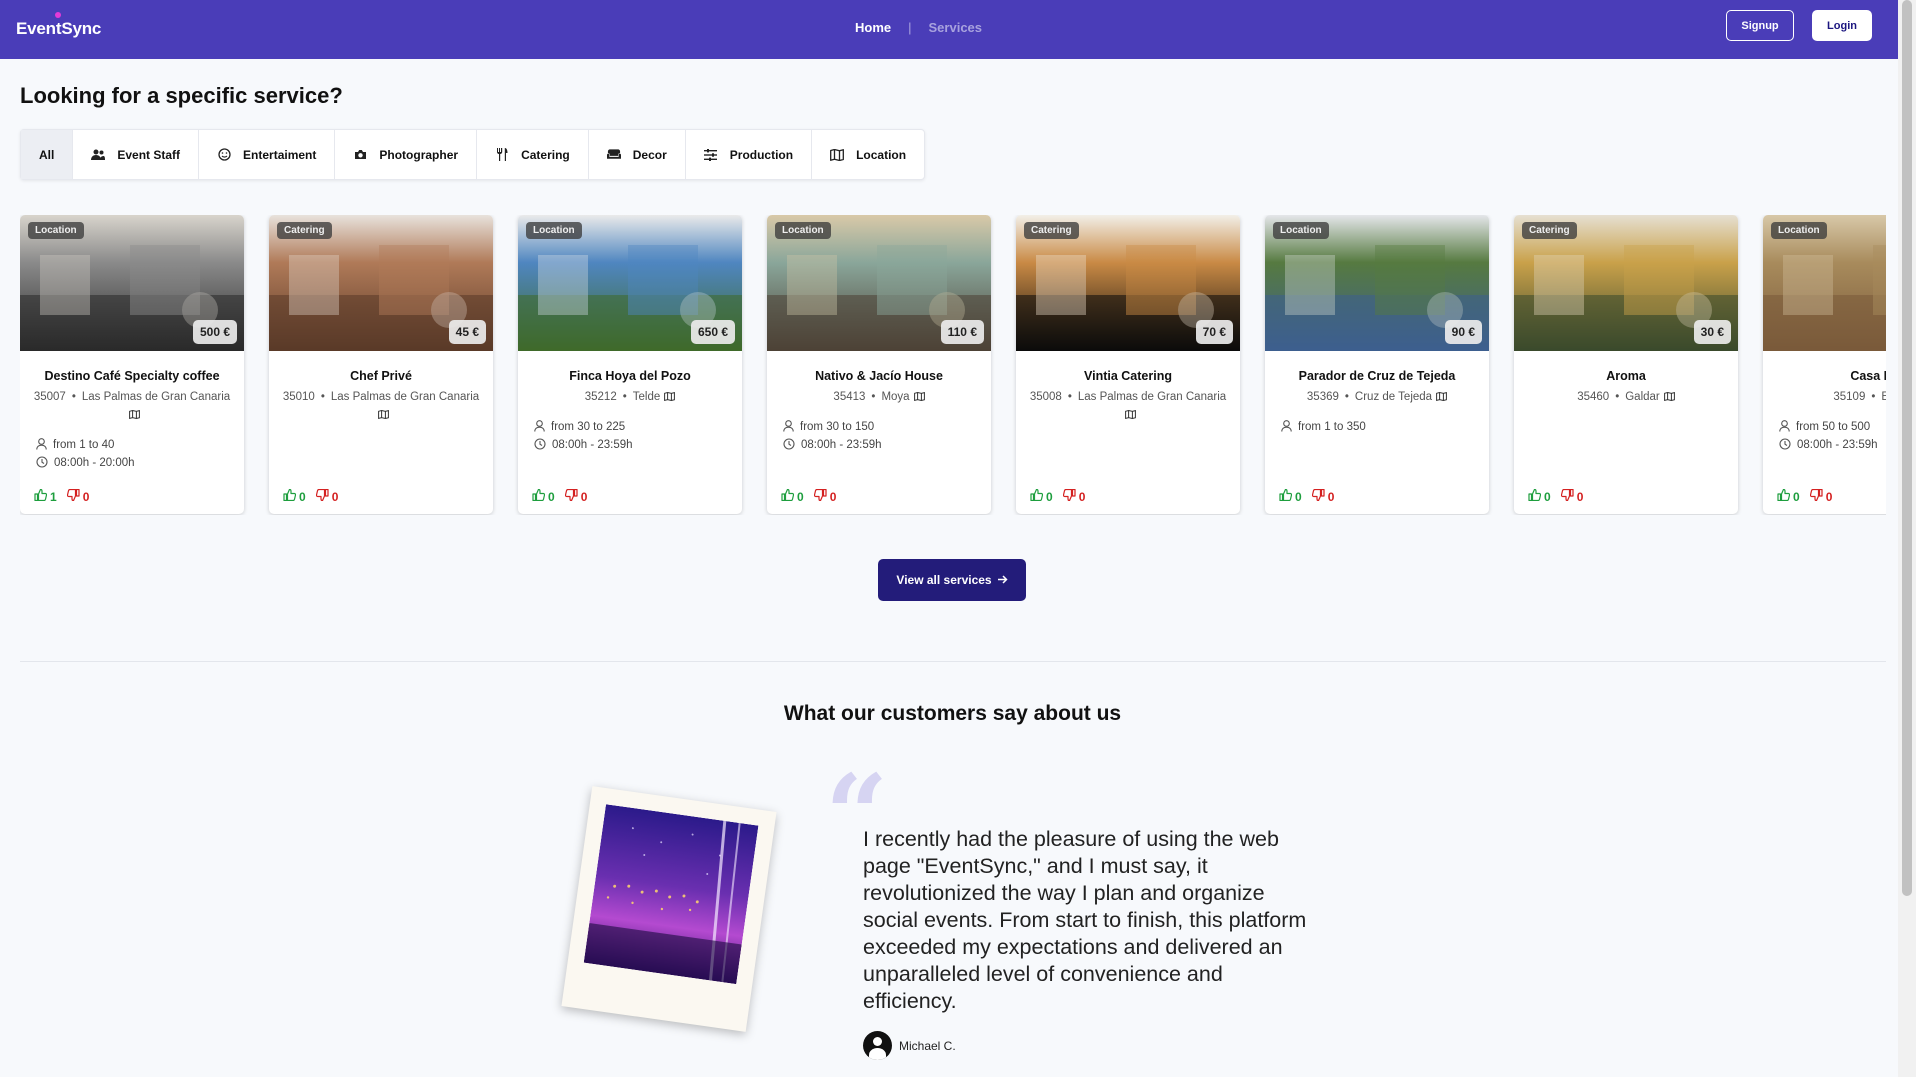  Describe the element at coordinates (1128, 406) in the screenshot. I see `service-location: 35008 • Las Palmas de Gran Canaria` at that location.